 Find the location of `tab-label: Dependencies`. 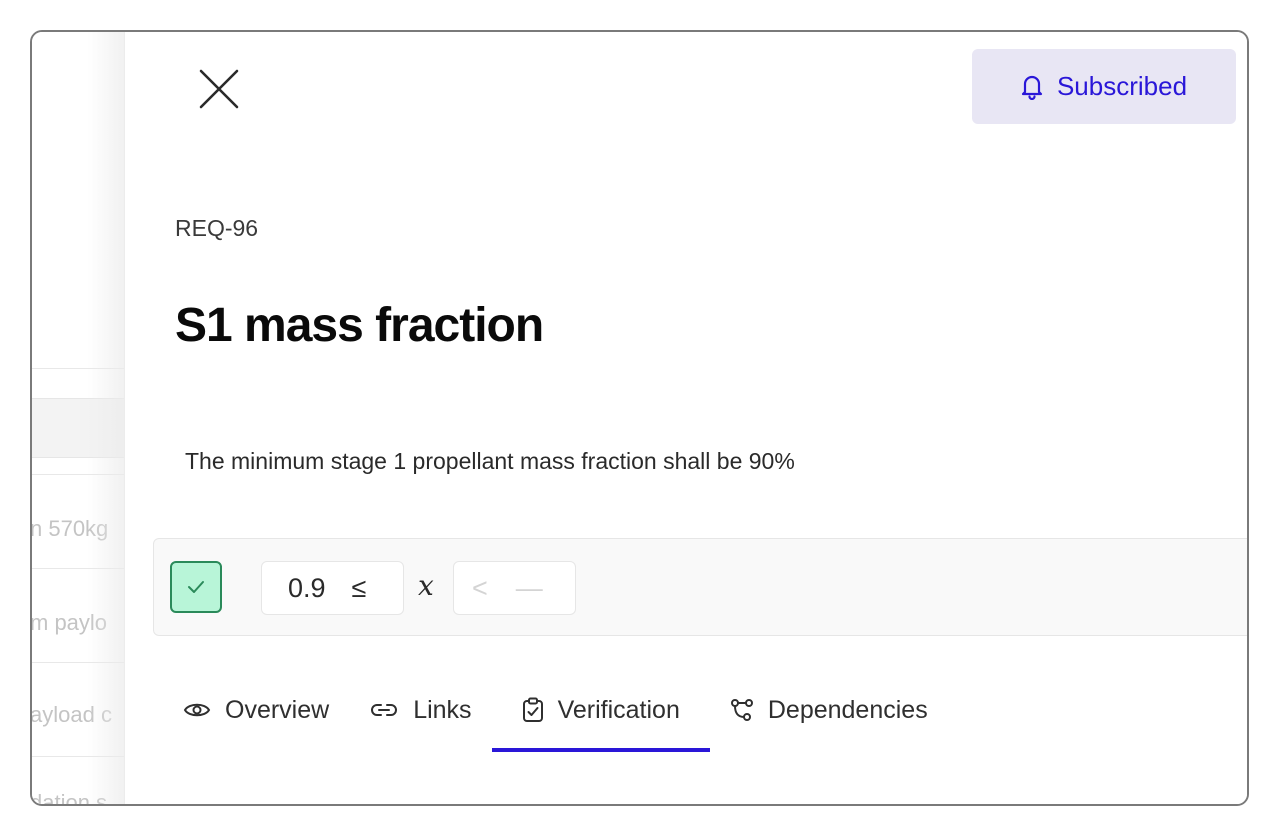

tab-label: Dependencies is located at coordinates (847, 709).